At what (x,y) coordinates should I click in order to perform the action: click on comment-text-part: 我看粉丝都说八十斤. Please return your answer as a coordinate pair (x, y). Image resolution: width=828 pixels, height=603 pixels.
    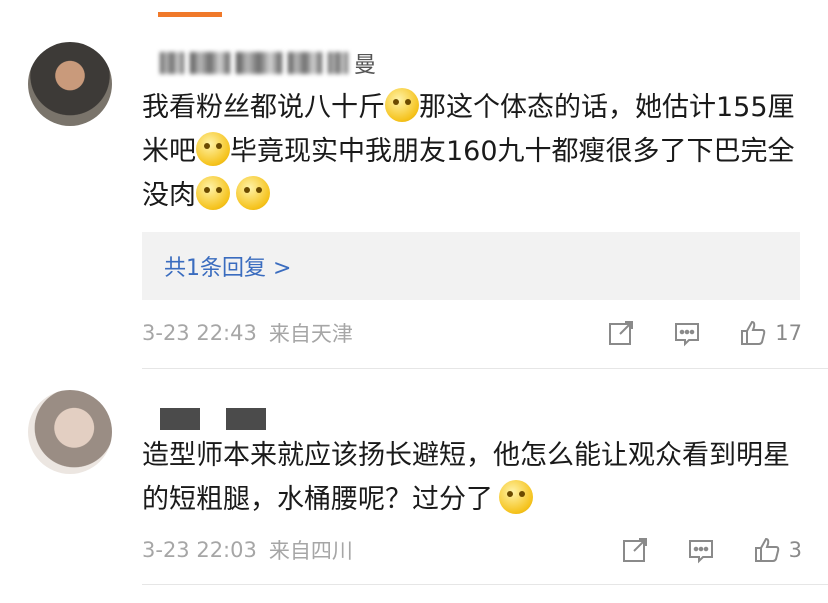
    Looking at the image, I should click on (263, 107).